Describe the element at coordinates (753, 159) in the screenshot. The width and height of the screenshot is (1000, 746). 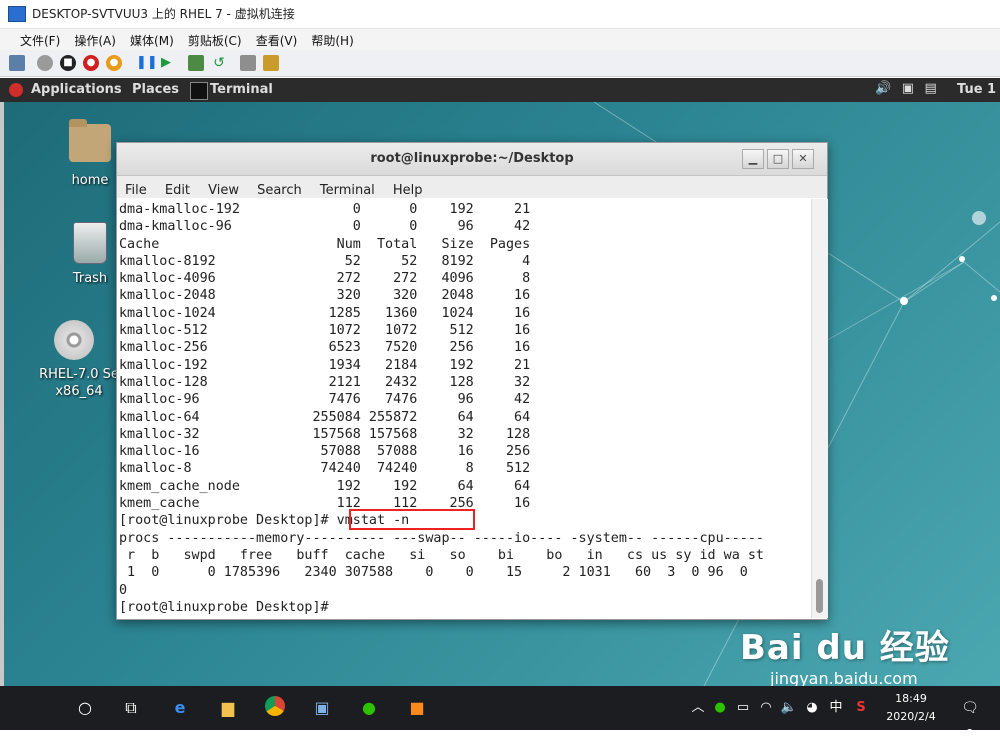
I see `minimize-button: ▁` at that location.